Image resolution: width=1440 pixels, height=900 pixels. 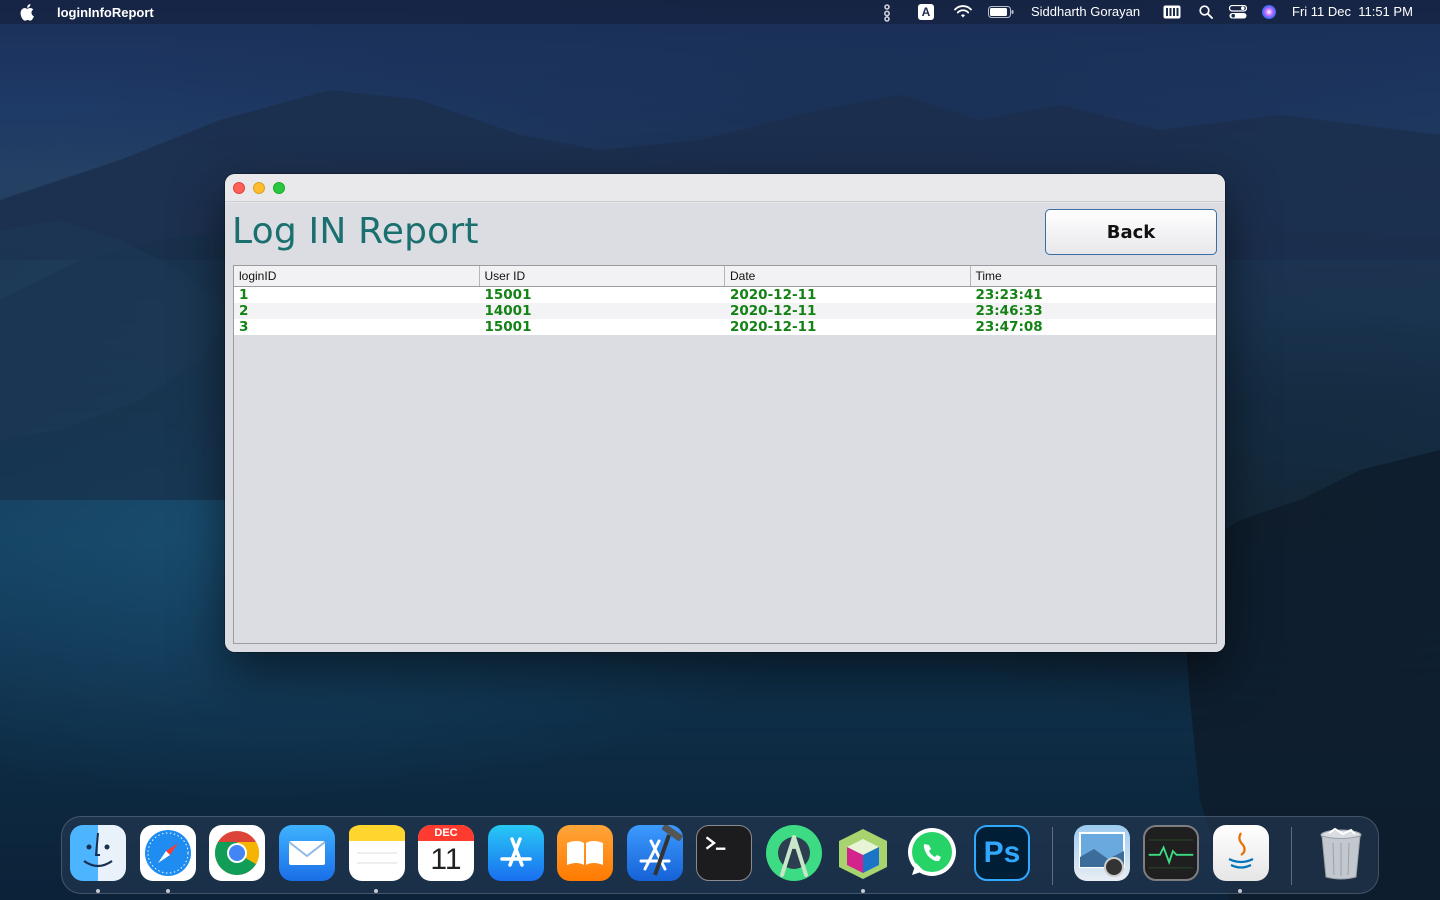 I want to click on input-source-icon: A, so click(x=926, y=12).